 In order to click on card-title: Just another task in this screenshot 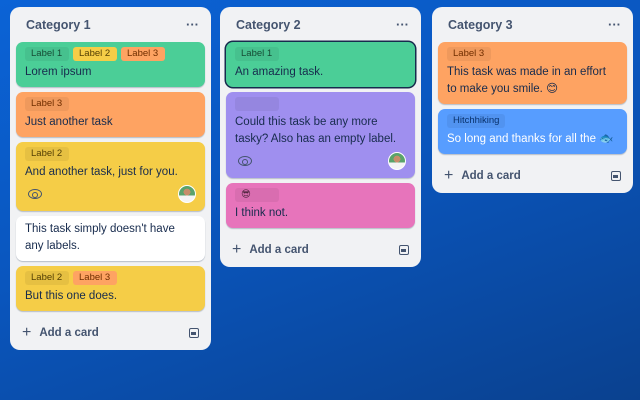, I will do `click(69, 122)`.